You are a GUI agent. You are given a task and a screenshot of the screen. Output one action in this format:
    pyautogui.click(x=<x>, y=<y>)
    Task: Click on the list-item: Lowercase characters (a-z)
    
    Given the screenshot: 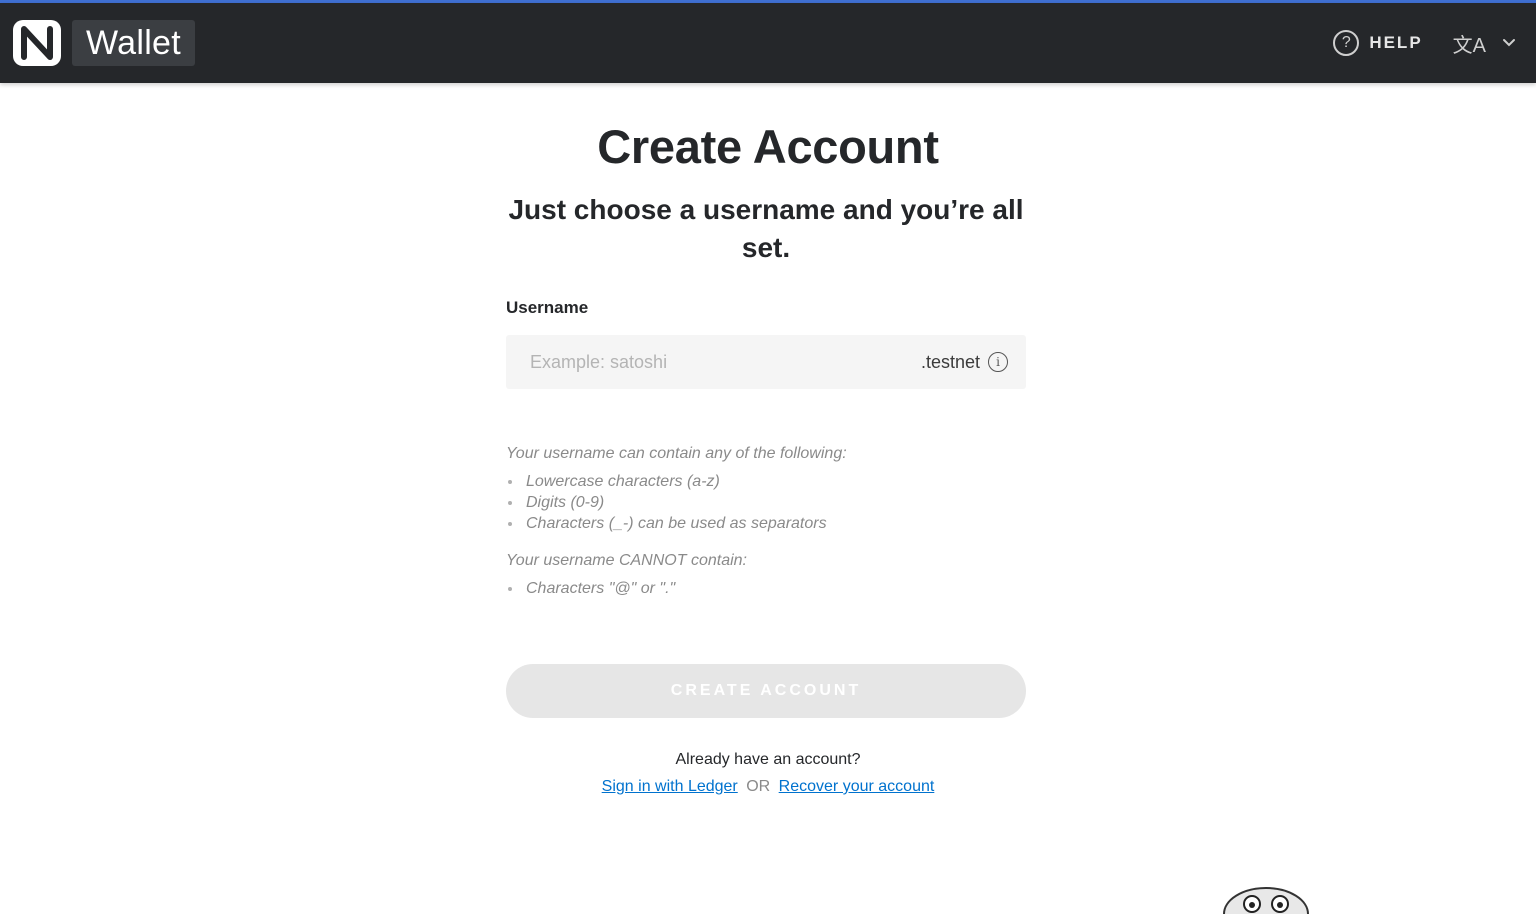 What is the action you would take?
    pyautogui.click(x=766, y=481)
    